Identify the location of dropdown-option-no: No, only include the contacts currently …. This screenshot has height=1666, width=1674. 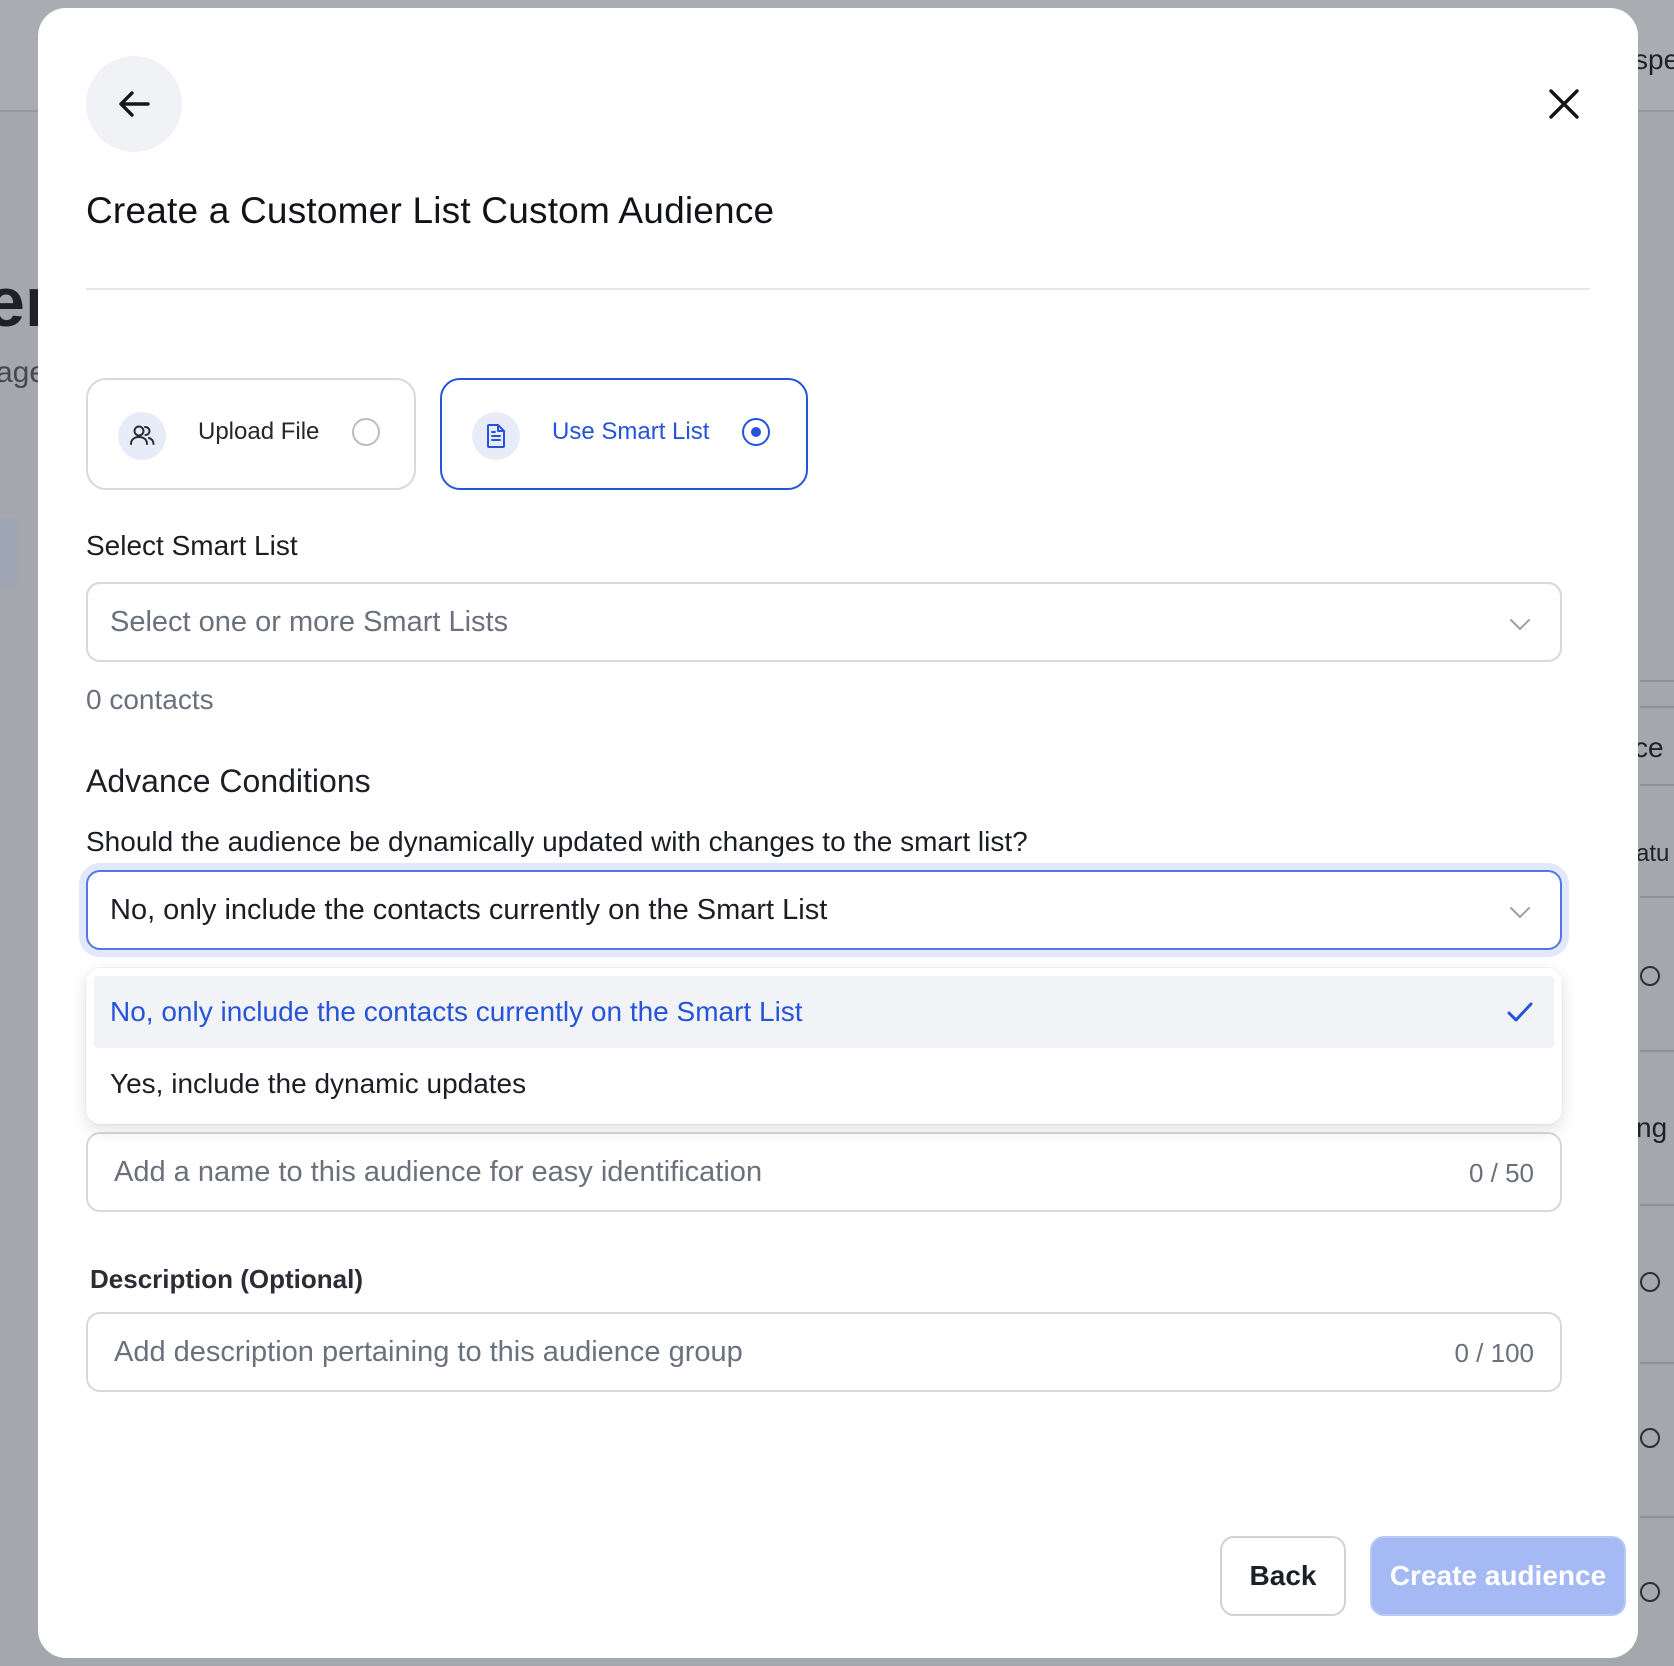
(824, 1012).